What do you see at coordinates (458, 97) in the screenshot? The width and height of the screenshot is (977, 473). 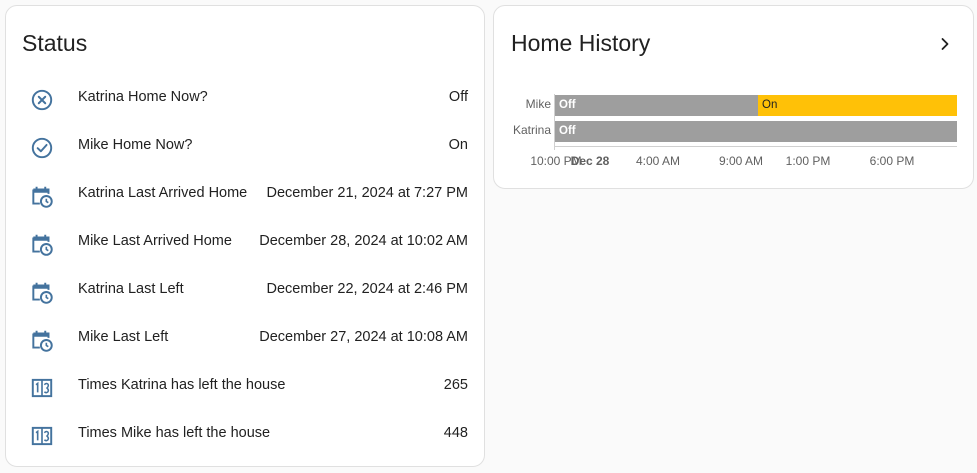 I see `entity-value: Off` at bounding box center [458, 97].